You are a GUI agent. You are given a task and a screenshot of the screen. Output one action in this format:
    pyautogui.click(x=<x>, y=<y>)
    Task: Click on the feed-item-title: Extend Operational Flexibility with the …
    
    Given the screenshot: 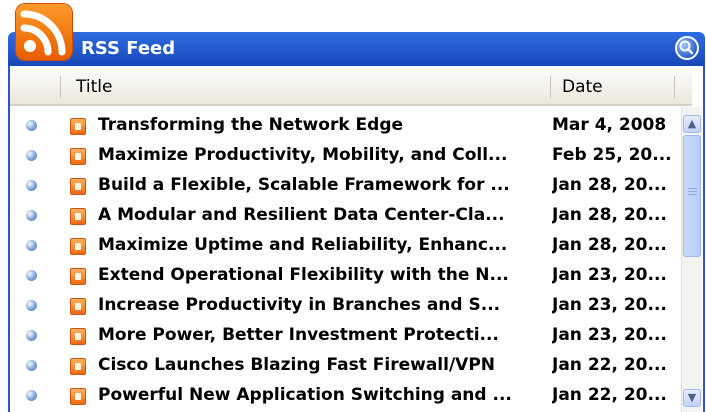 What is the action you would take?
    pyautogui.click(x=324, y=275)
    